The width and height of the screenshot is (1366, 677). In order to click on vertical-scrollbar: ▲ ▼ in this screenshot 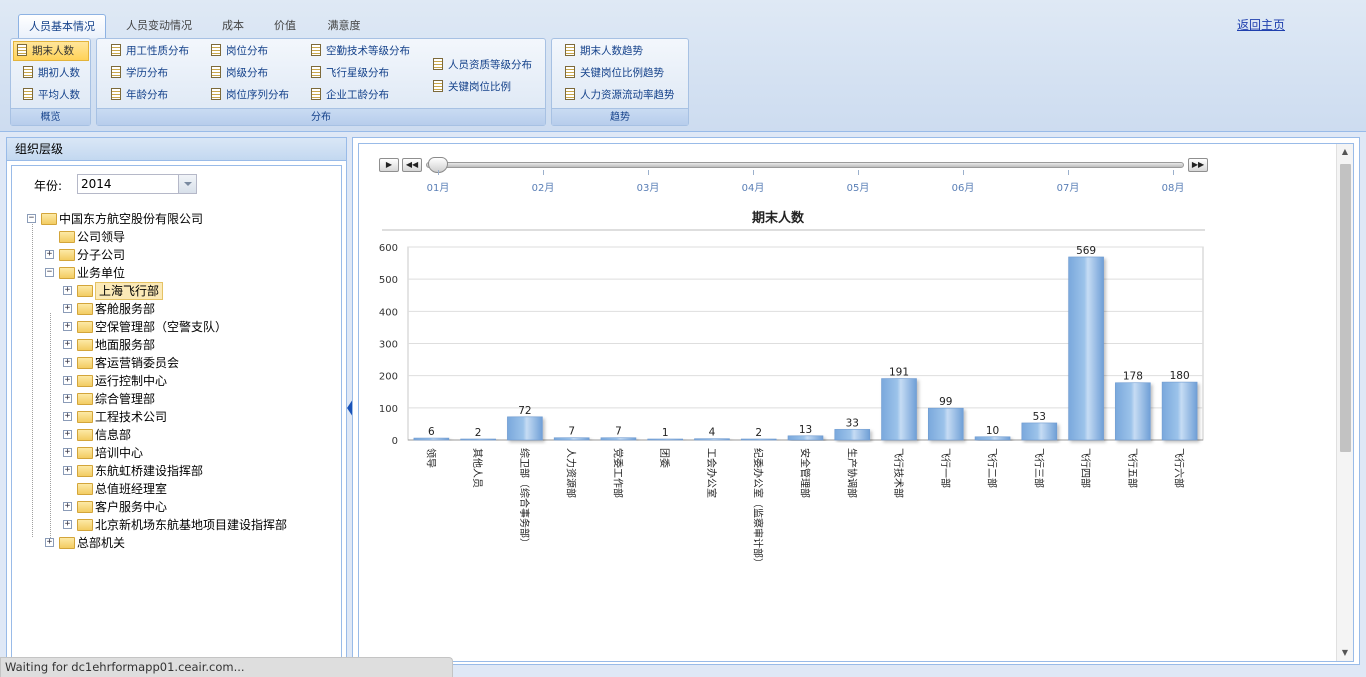, I will do `click(1344, 402)`.